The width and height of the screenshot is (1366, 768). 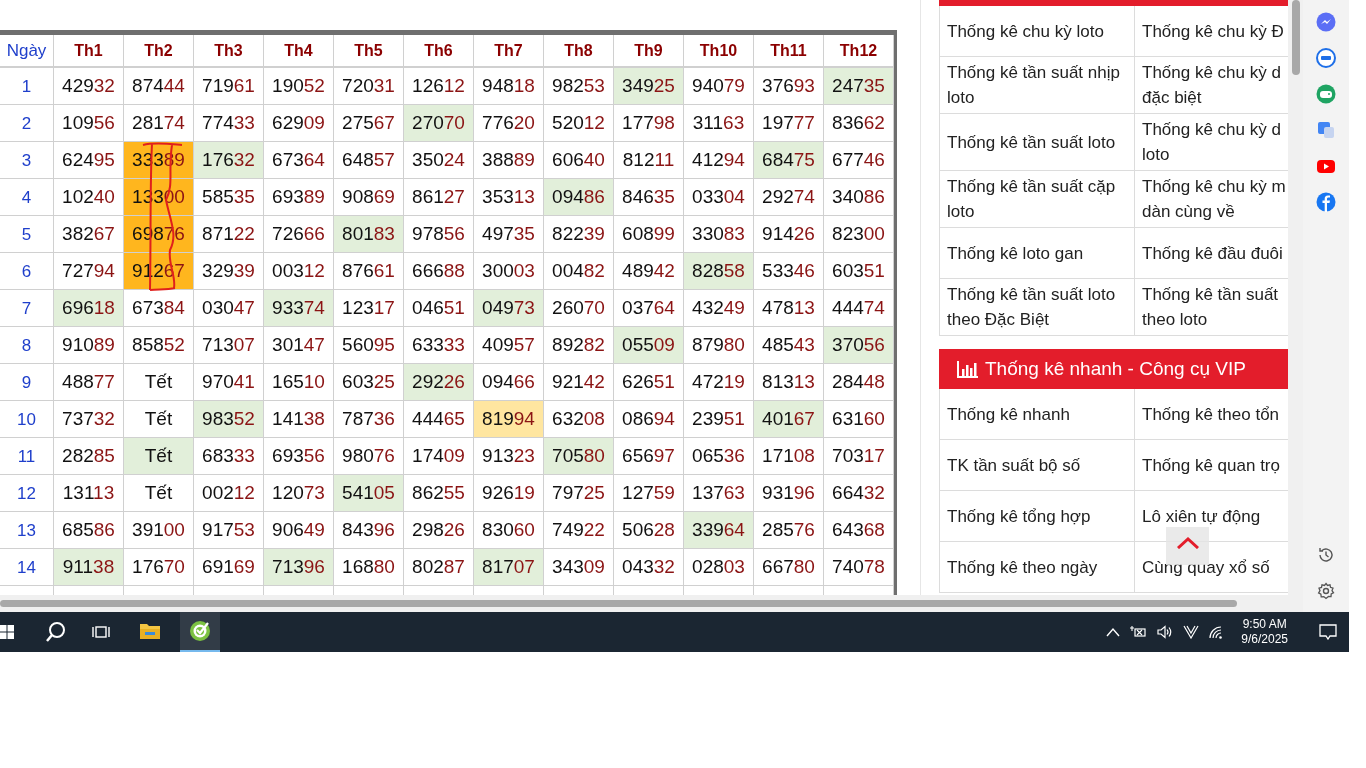 What do you see at coordinates (7, 632) in the screenshot?
I see `windows-start-icon` at bounding box center [7, 632].